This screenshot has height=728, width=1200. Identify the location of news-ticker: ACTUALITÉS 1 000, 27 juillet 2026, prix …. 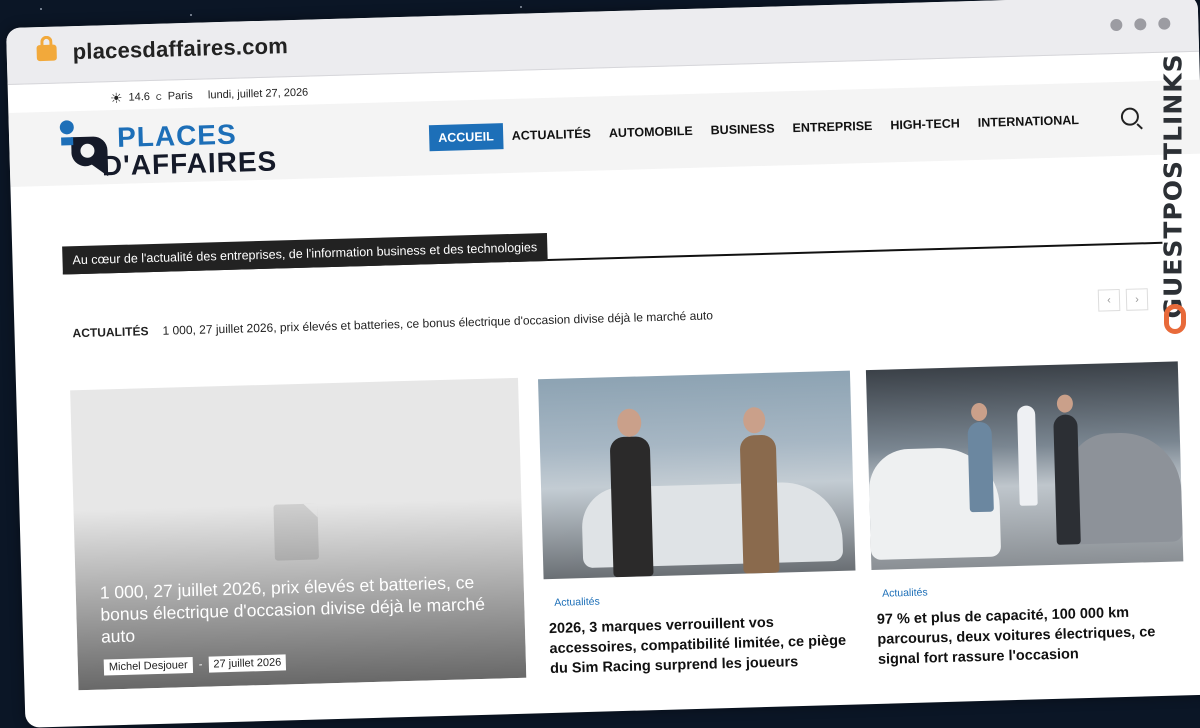
(392, 324).